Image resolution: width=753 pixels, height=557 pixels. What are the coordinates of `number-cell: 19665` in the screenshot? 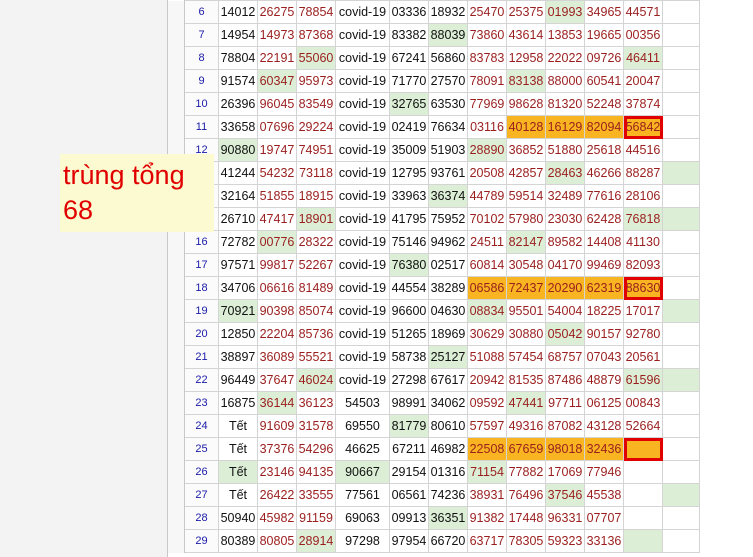 It's located at (604, 35).